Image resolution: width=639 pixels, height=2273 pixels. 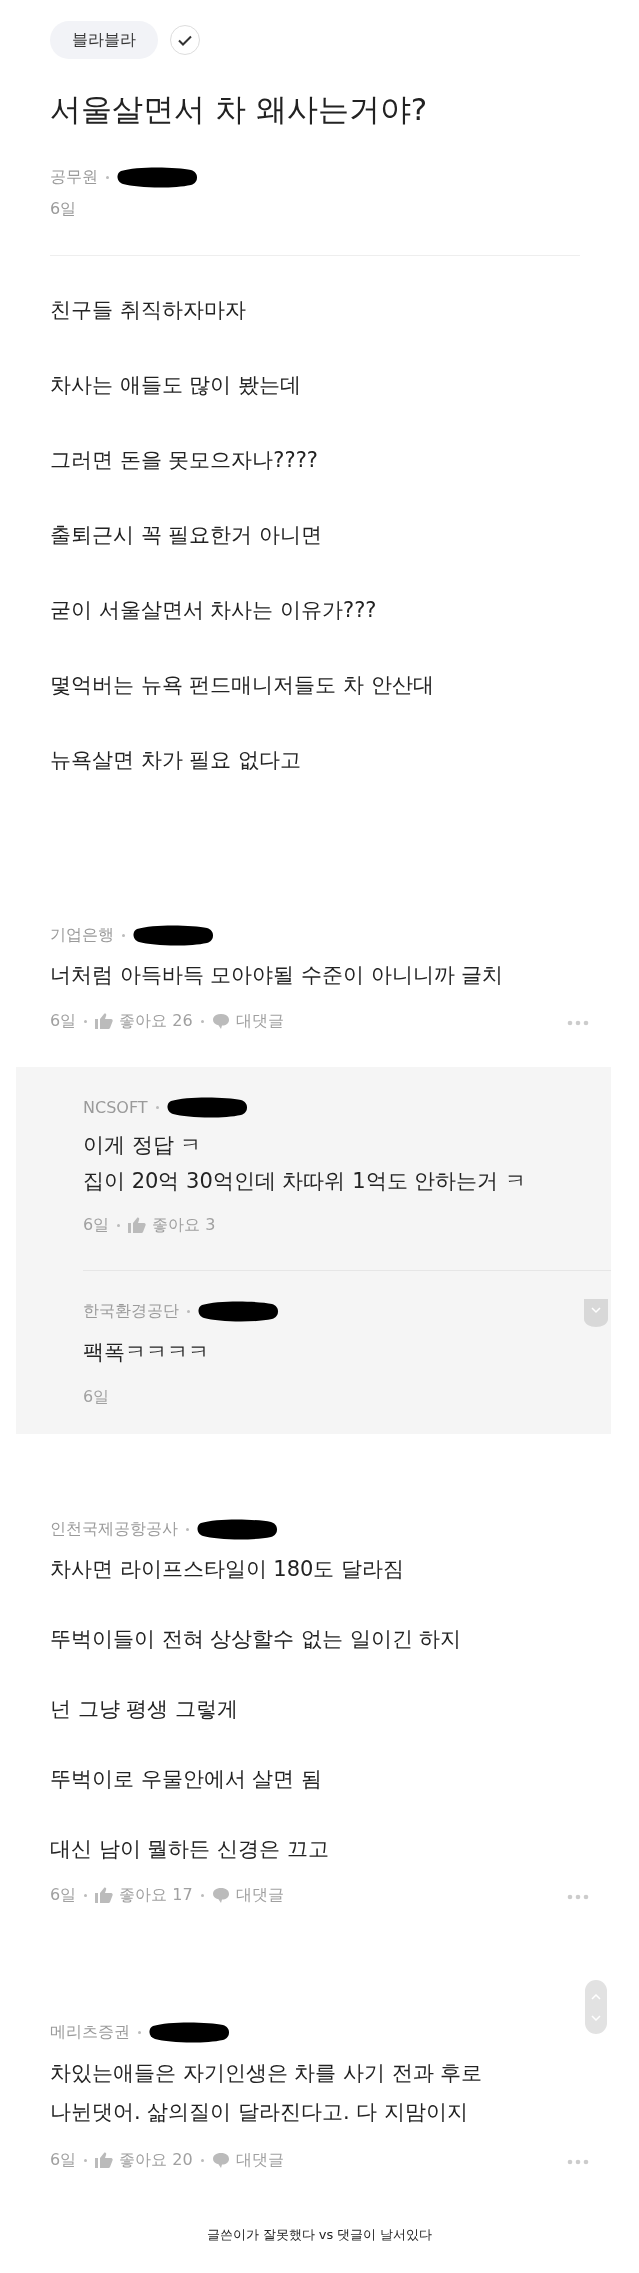 I want to click on company-name: 기업은행, so click(x=82, y=935).